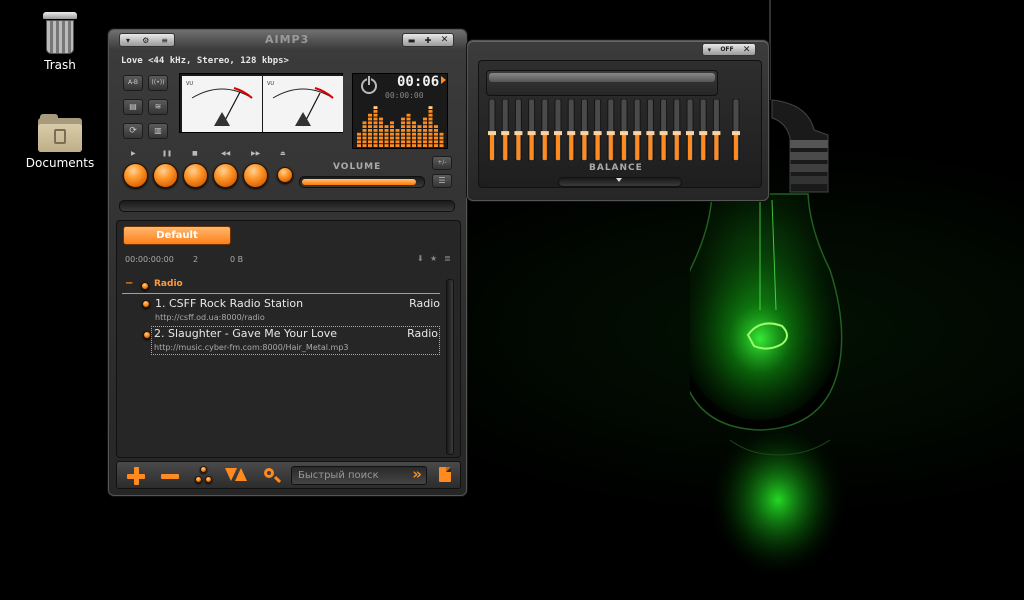  I want to click on menu-dropdown-icon: ▾, so click(128, 40).